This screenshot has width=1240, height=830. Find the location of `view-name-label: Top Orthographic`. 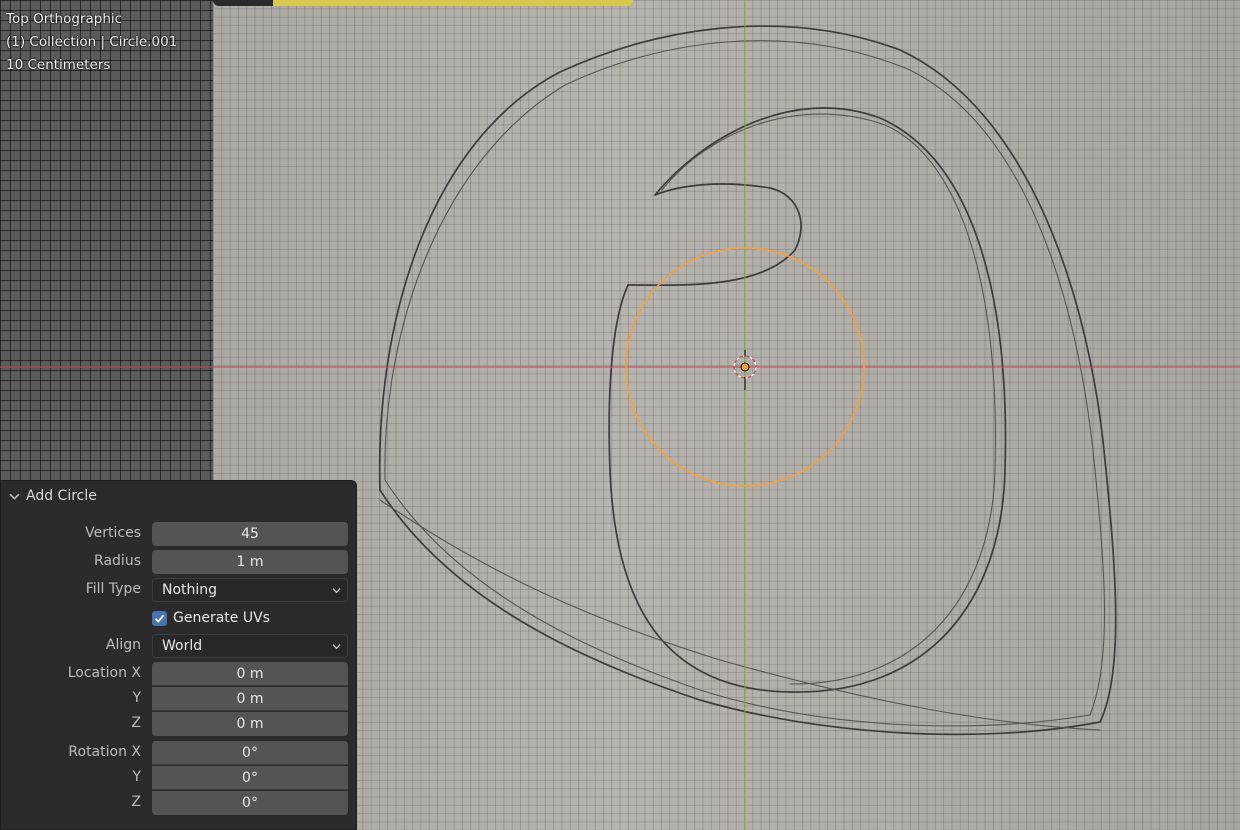

view-name-label: Top Orthographic is located at coordinates (64, 19).